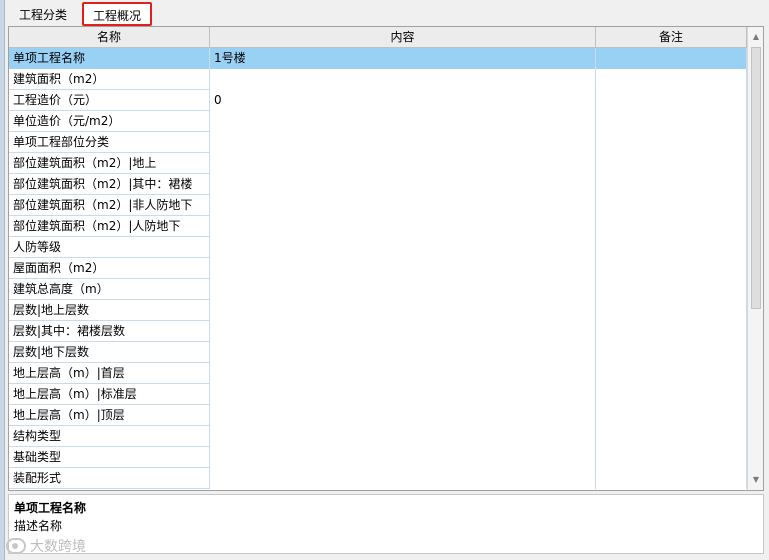  I want to click on table-row: 建筑总高度（m）, so click(378, 289).